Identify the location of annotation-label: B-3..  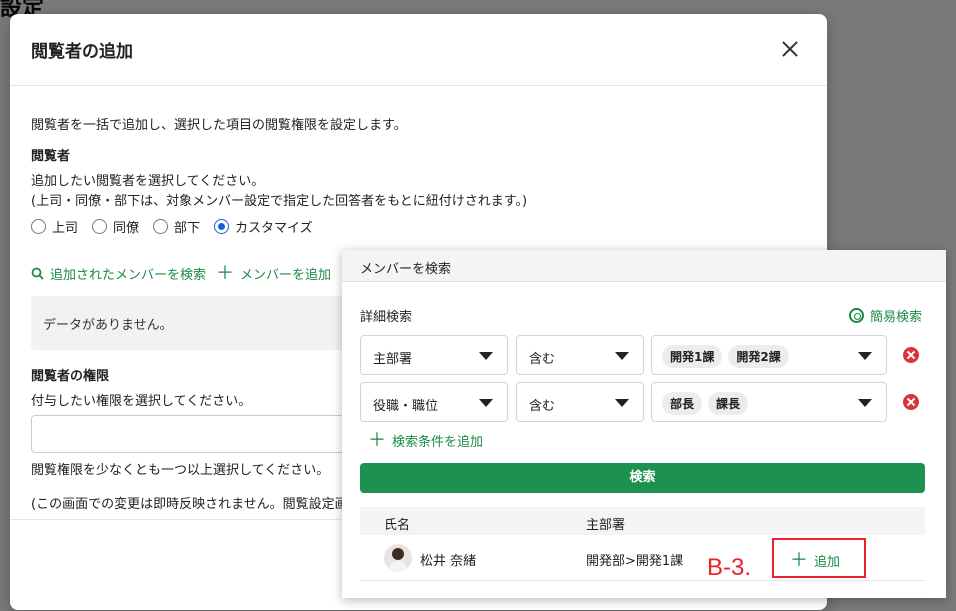
(729, 567).